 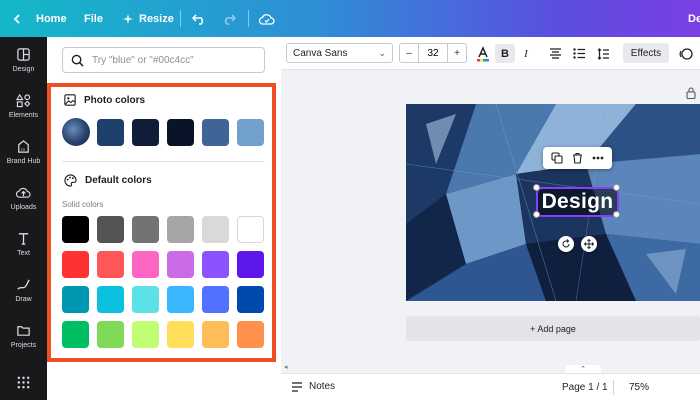 What do you see at coordinates (23, 244) in the screenshot?
I see `nav-item-text: Text` at bounding box center [23, 244].